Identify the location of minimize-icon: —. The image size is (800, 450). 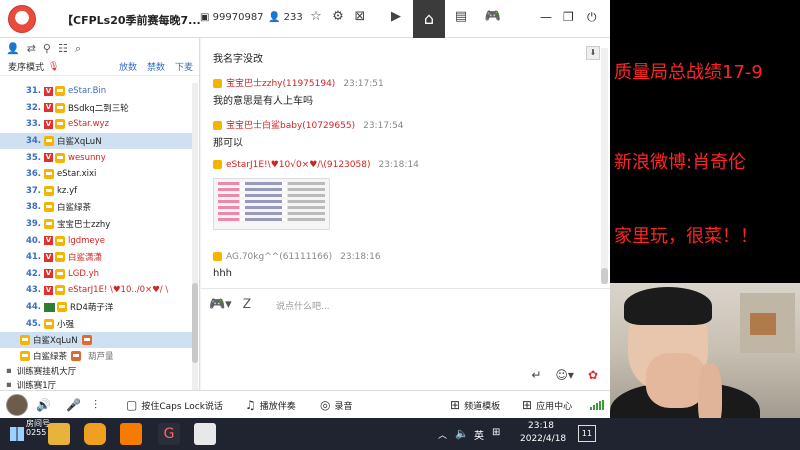
(546, 17).